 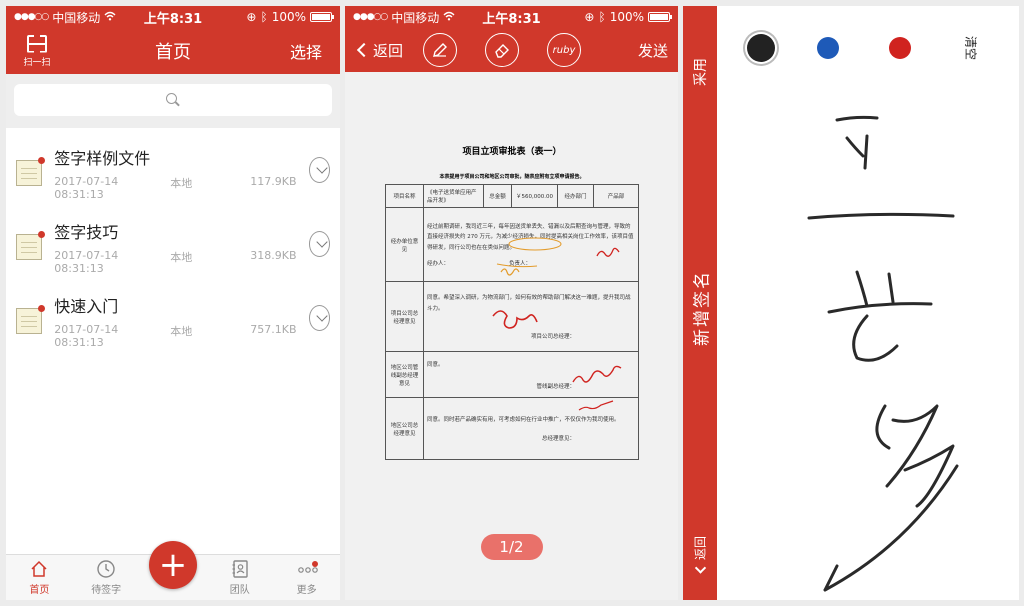 What do you see at coordinates (700, 548) in the screenshot?
I see `signature-back-label: 返回` at bounding box center [700, 548].